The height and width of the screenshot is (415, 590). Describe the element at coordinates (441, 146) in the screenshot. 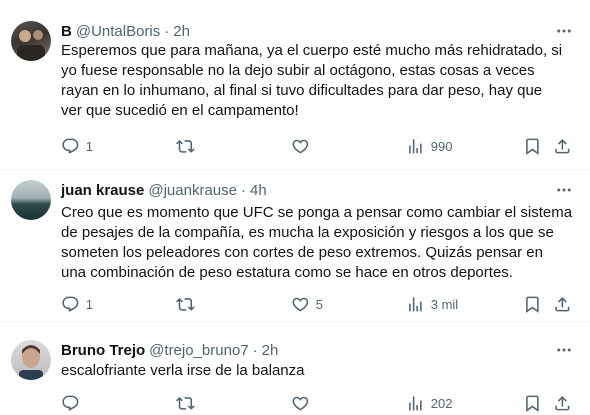

I see `views-count: 990` at that location.